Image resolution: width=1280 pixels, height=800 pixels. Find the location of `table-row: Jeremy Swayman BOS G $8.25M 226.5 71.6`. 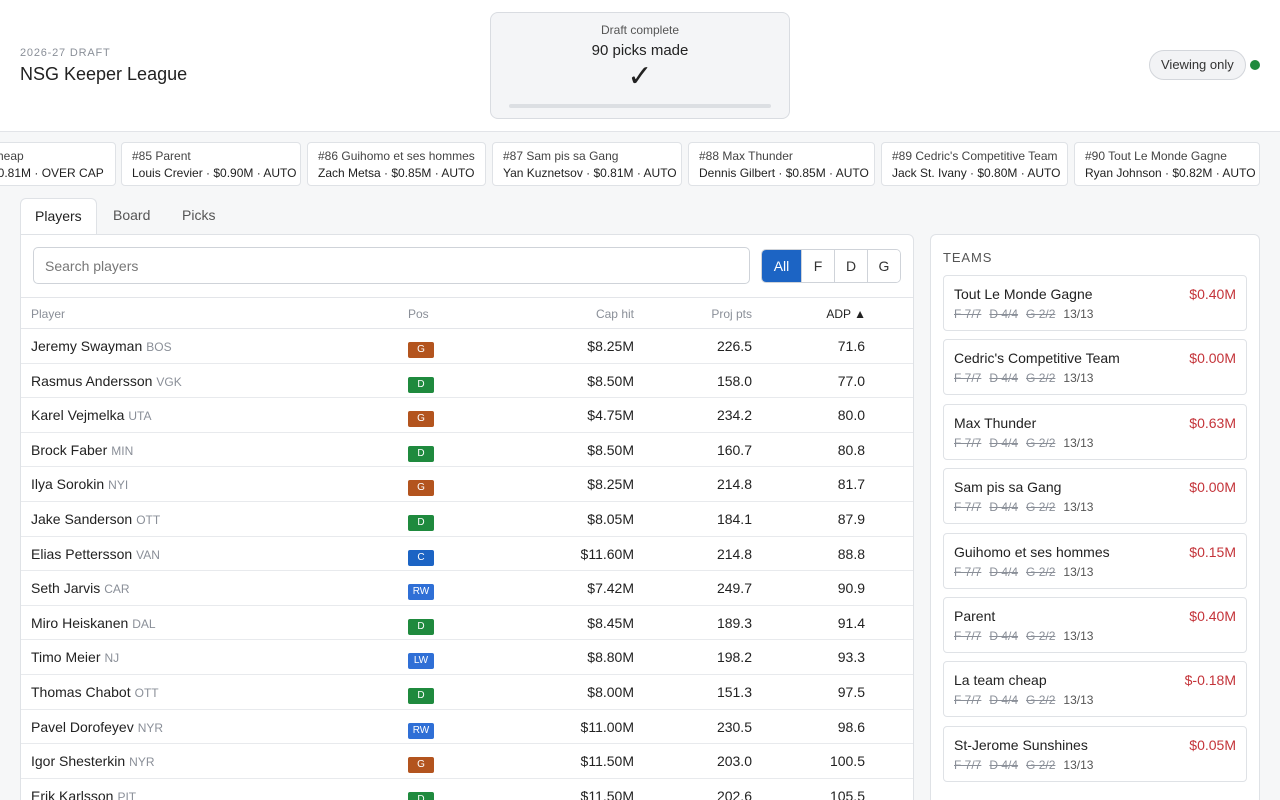

table-row: Jeremy Swayman BOS G $8.25M 226.5 71.6 is located at coordinates (467, 346).